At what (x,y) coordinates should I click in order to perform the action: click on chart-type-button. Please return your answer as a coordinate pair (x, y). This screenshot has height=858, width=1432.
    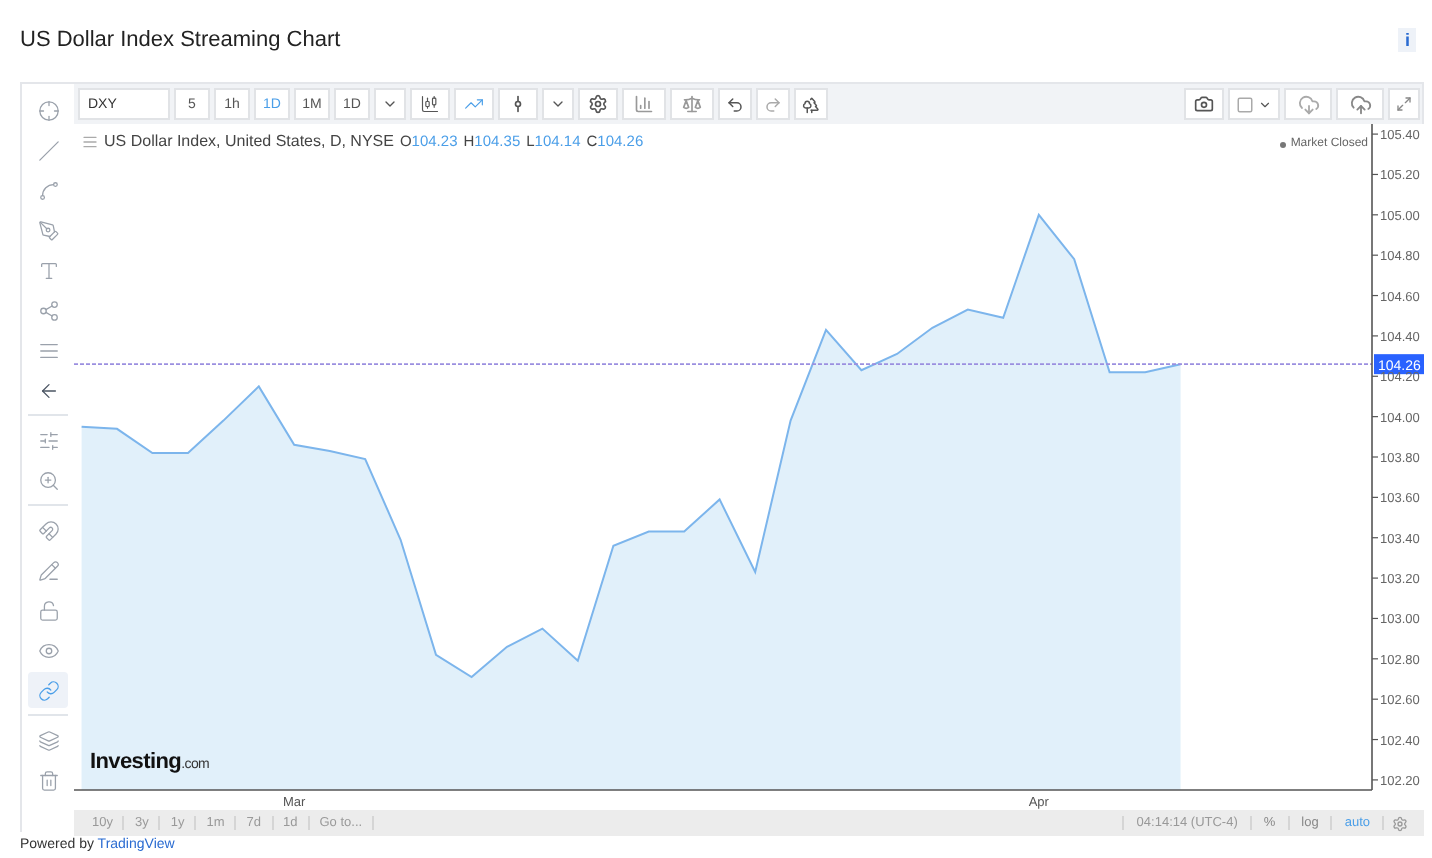
    Looking at the image, I should click on (430, 104).